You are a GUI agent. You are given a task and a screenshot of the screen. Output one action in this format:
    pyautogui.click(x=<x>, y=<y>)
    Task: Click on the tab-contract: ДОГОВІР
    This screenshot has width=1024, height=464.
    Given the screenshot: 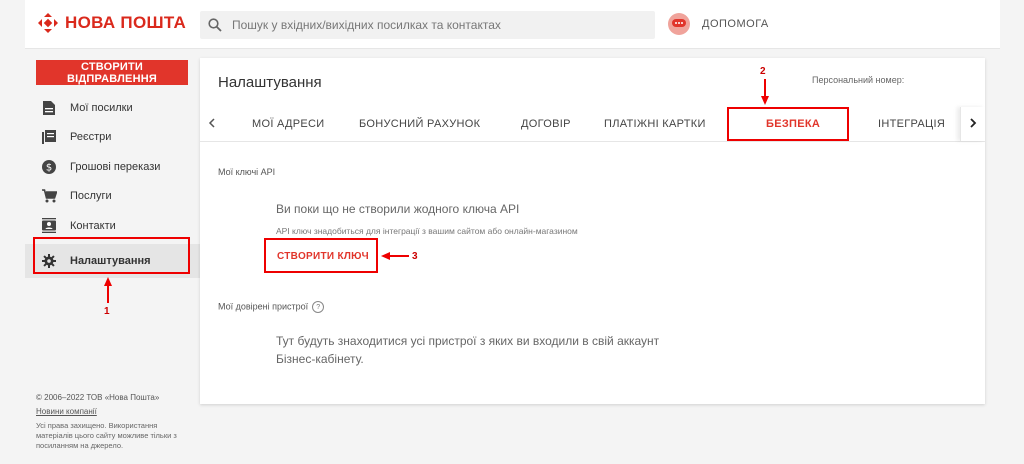 What is the action you would take?
    pyautogui.click(x=546, y=124)
    